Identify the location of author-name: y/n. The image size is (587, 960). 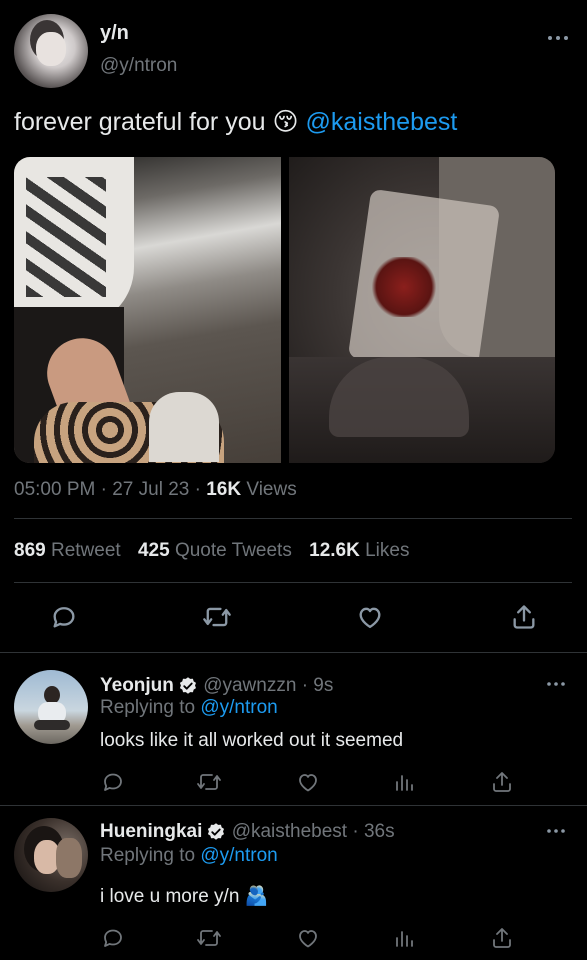
(114, 33).